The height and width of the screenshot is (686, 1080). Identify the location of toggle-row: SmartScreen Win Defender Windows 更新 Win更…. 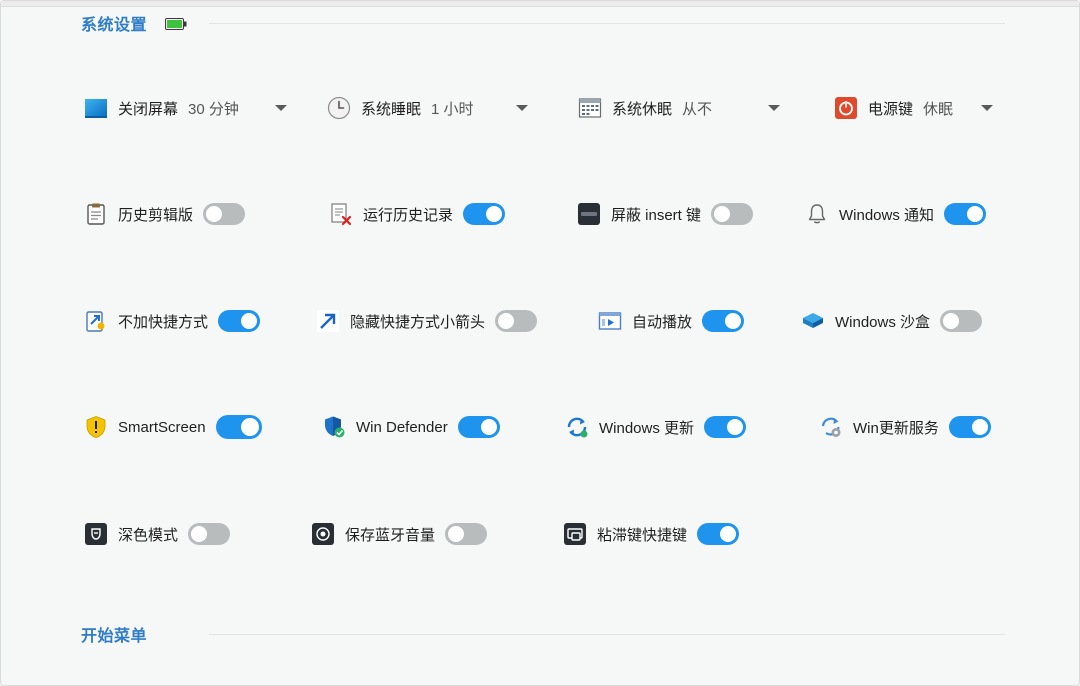
(540, 427).